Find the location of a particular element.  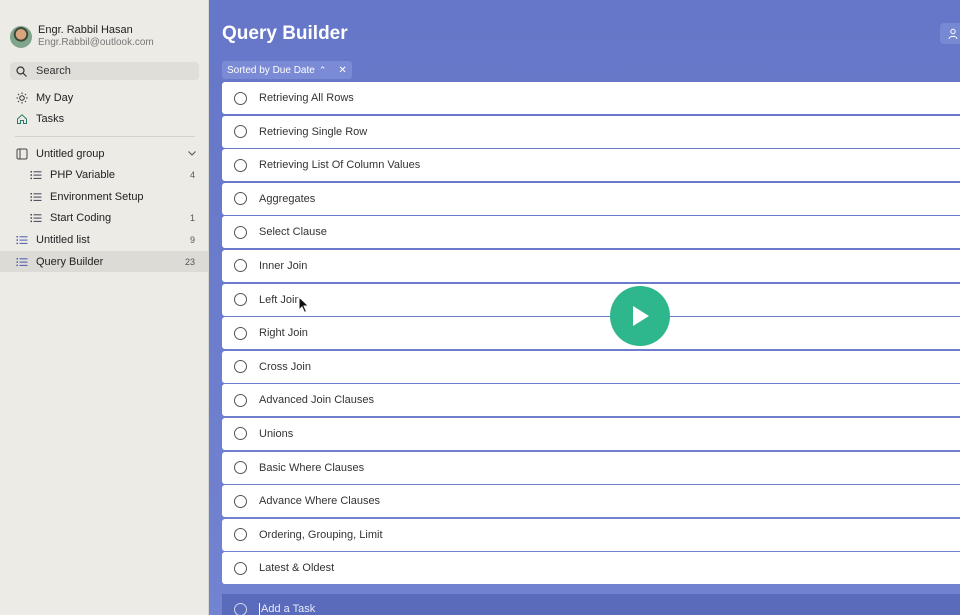

task-title: Right Join is located at coordinates (283, 333).